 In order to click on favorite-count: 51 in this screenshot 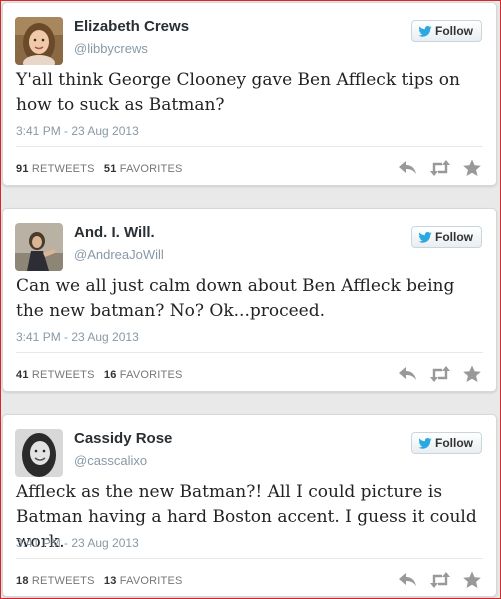, I will do `click(110, 169)`.